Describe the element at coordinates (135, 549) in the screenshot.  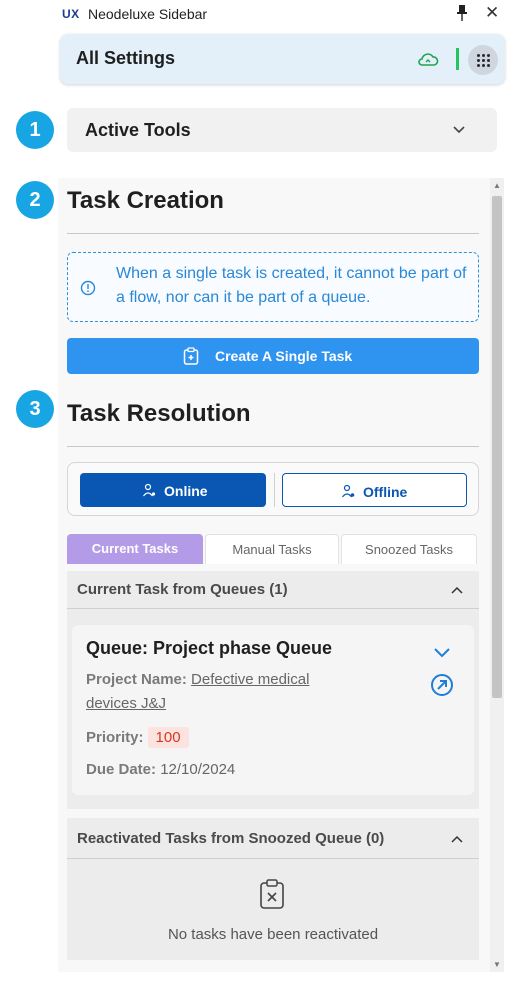
I see `tab-current-tasks: Current Tasks` at that location.